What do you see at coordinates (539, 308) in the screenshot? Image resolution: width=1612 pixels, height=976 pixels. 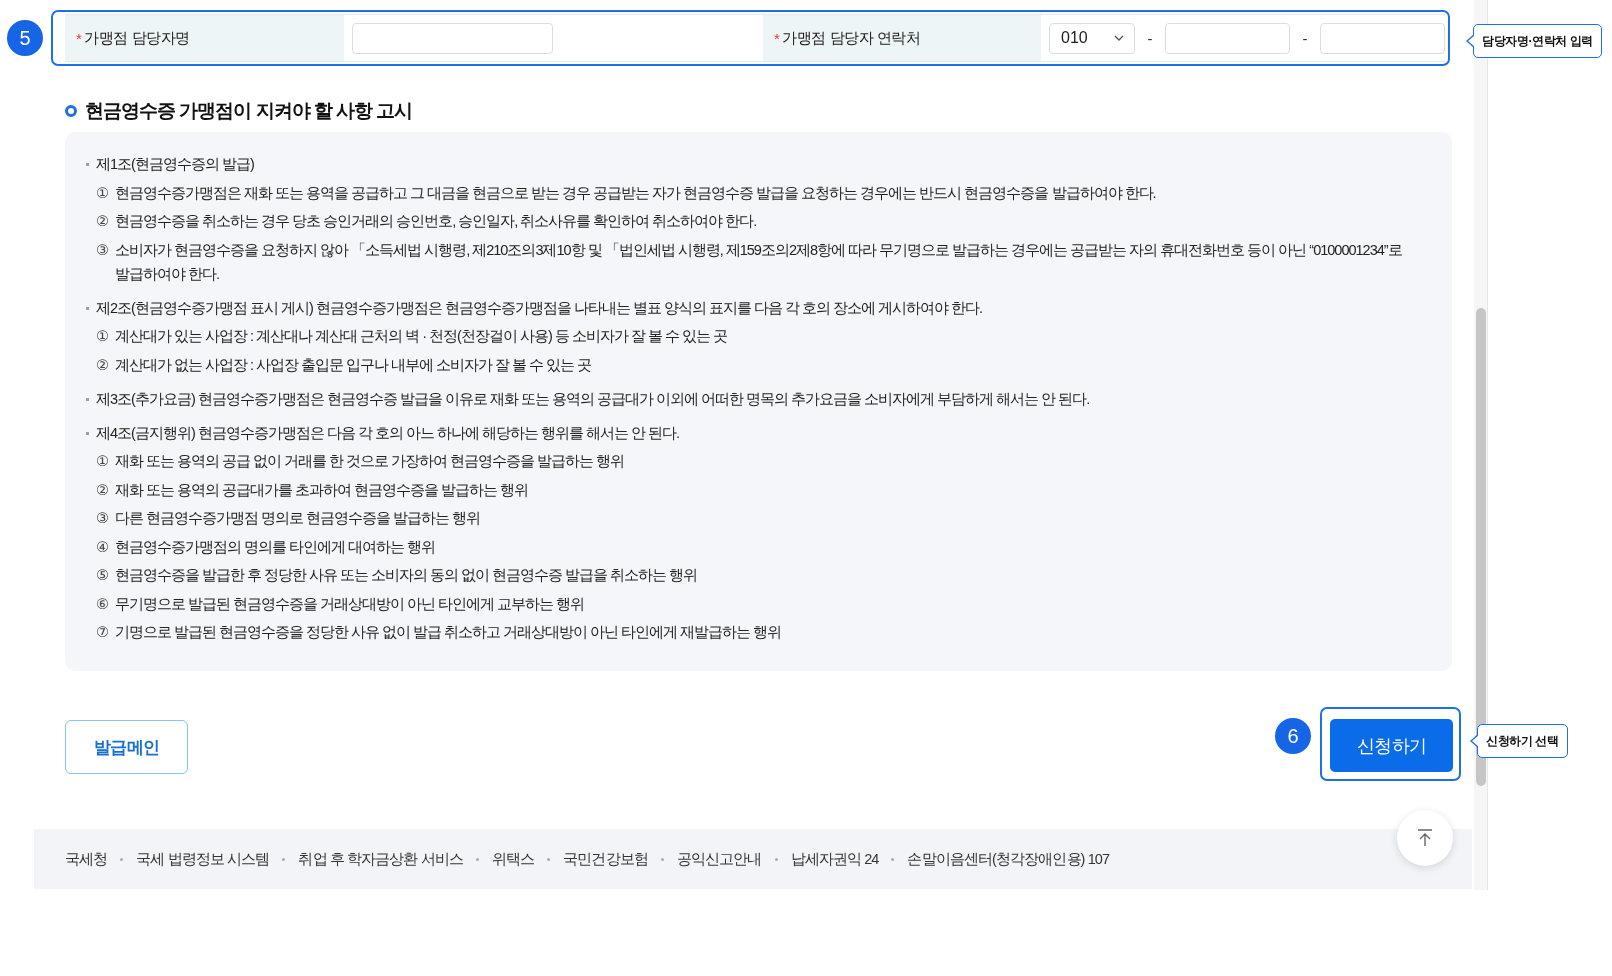 I see `article-text: 제2조(현금영수증가맹점 표시 게시) 현금영수증가맹점은 현금영수증가맹점을 나타내는 별표 양식의 표지를 다음 각 호의 장소에 게시하여야 한다.` at bounding box center [539, 308].